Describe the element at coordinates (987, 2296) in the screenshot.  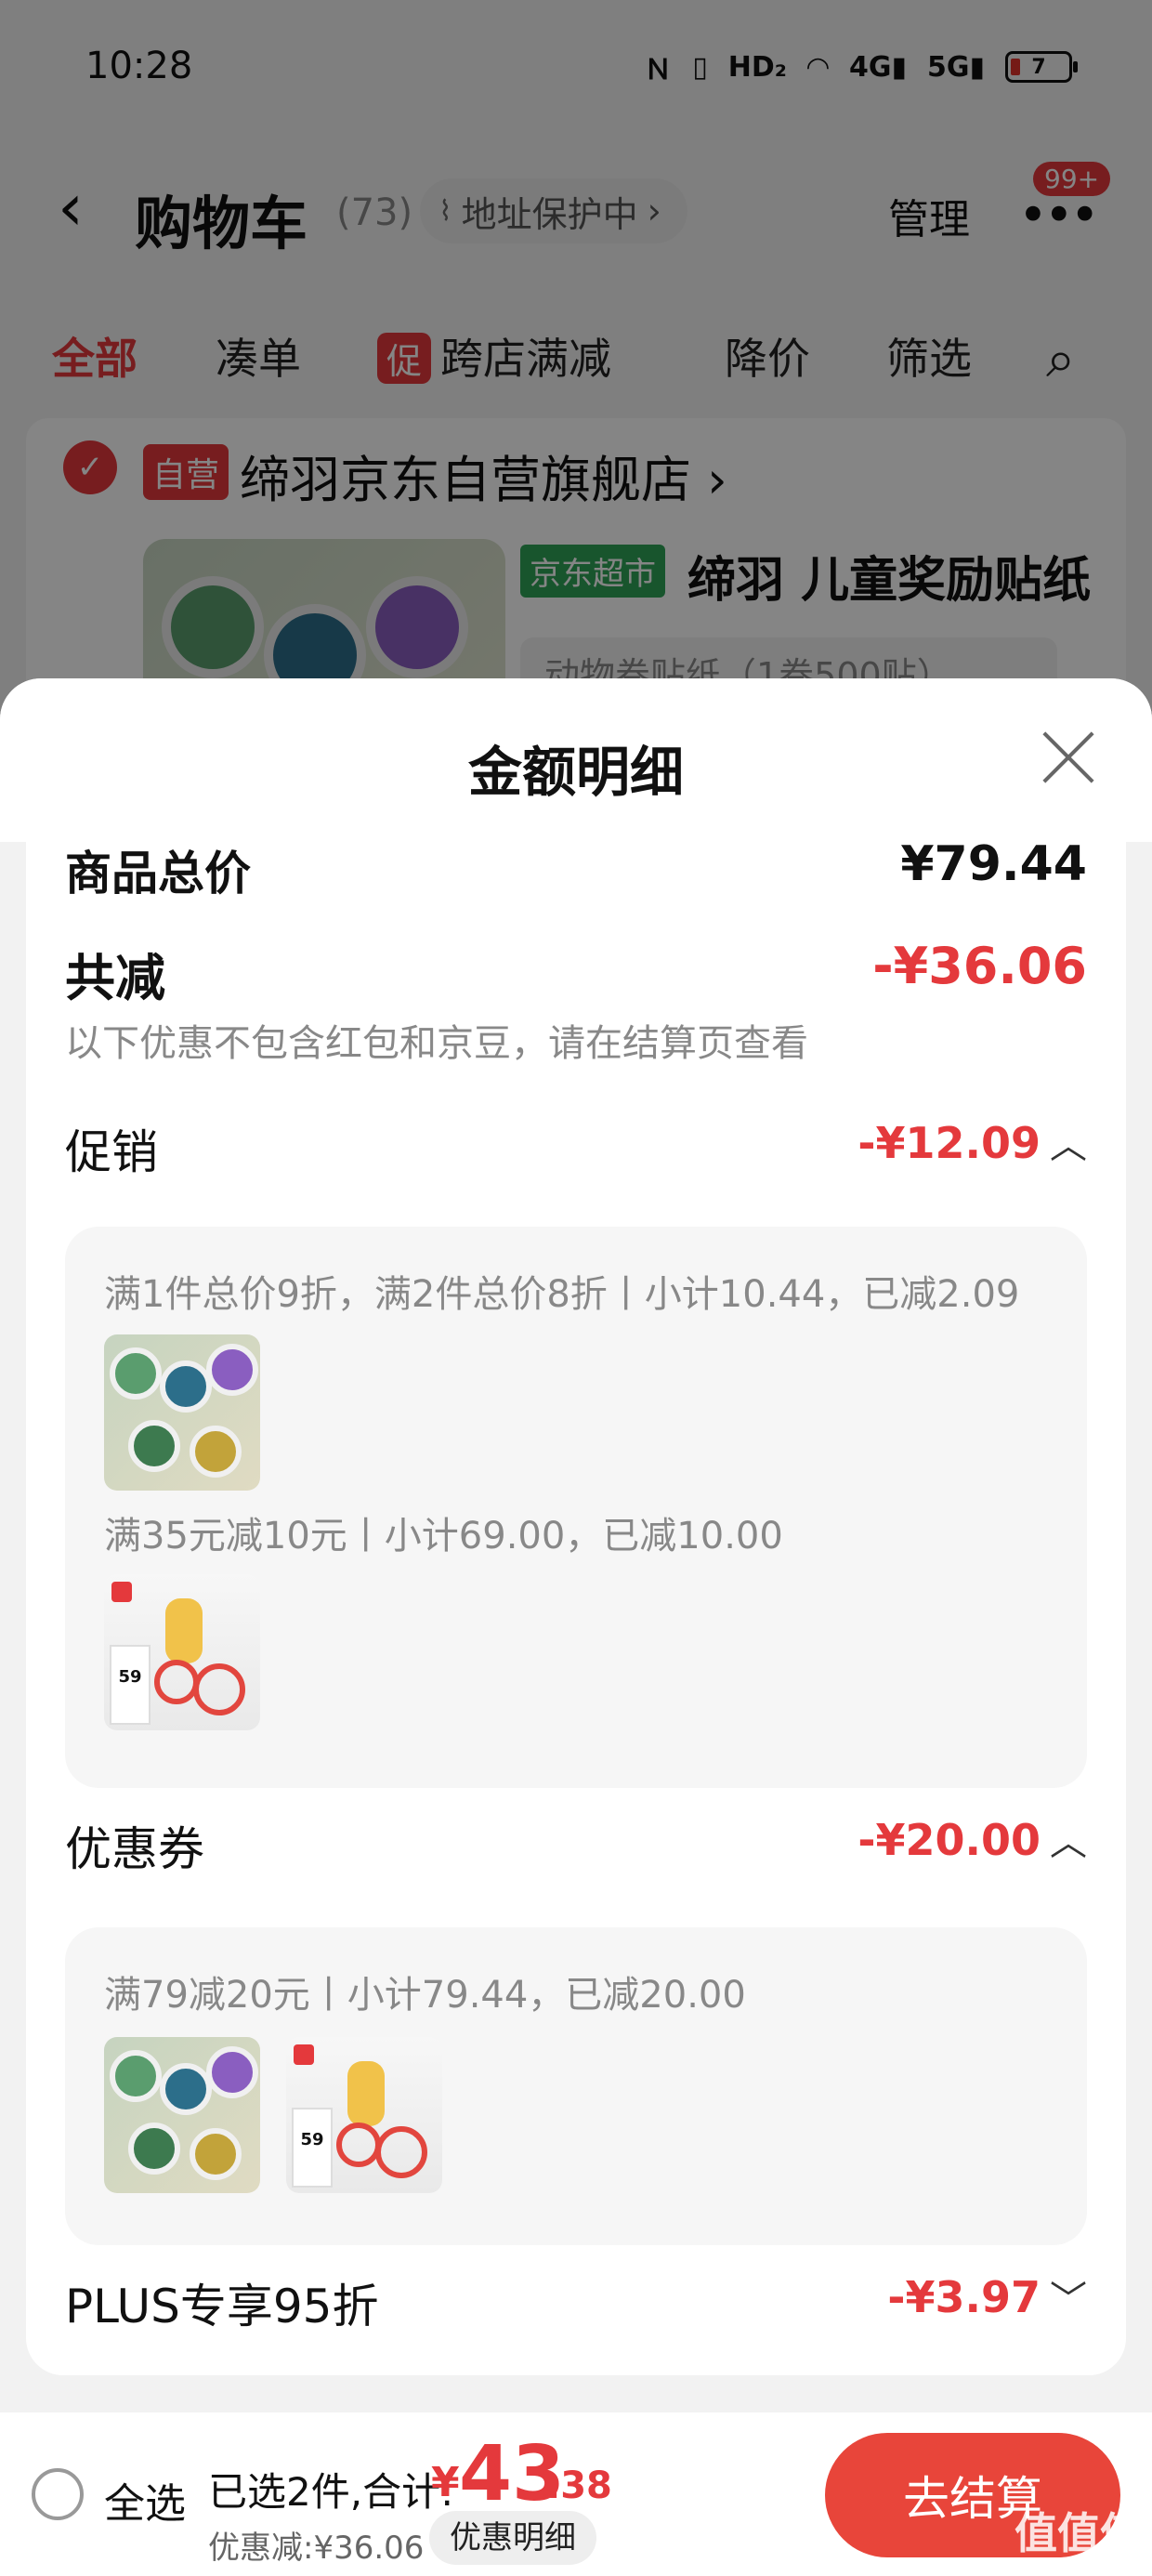
I see `plus-value: -¥3.97 ﹀` at that location.